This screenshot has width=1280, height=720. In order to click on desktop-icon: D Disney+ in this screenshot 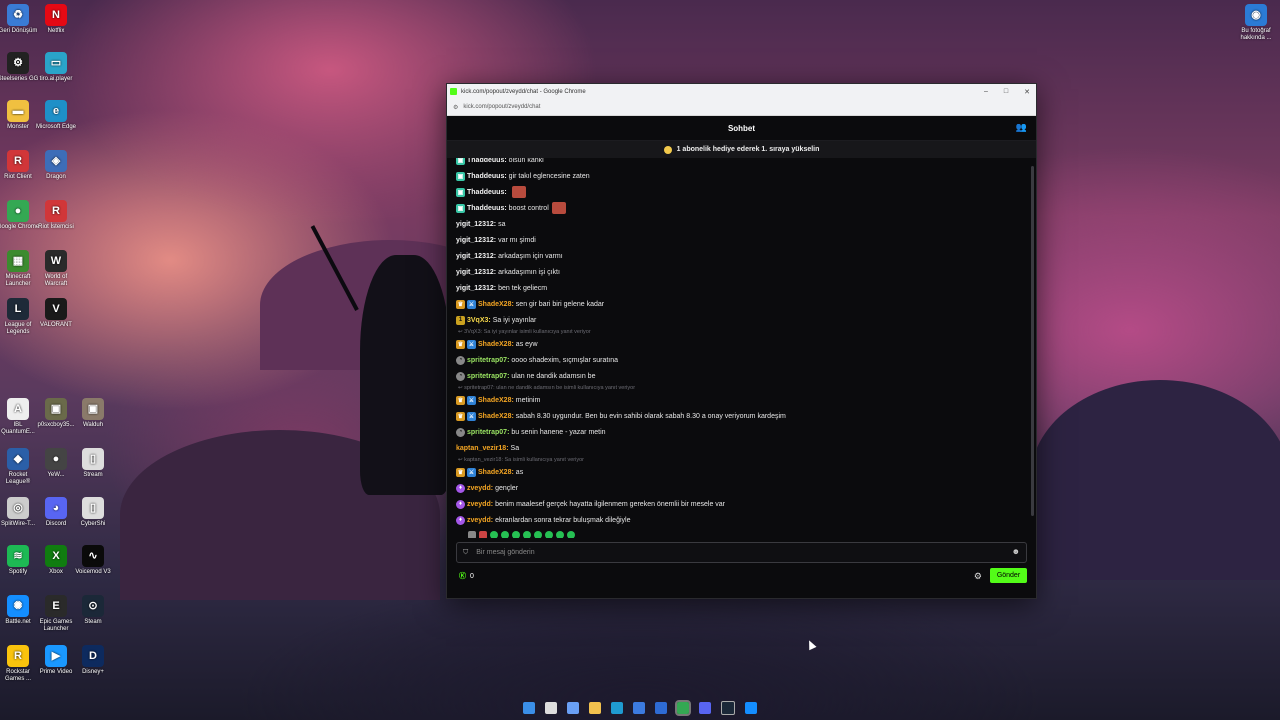, I will do `click(93, 660)`.